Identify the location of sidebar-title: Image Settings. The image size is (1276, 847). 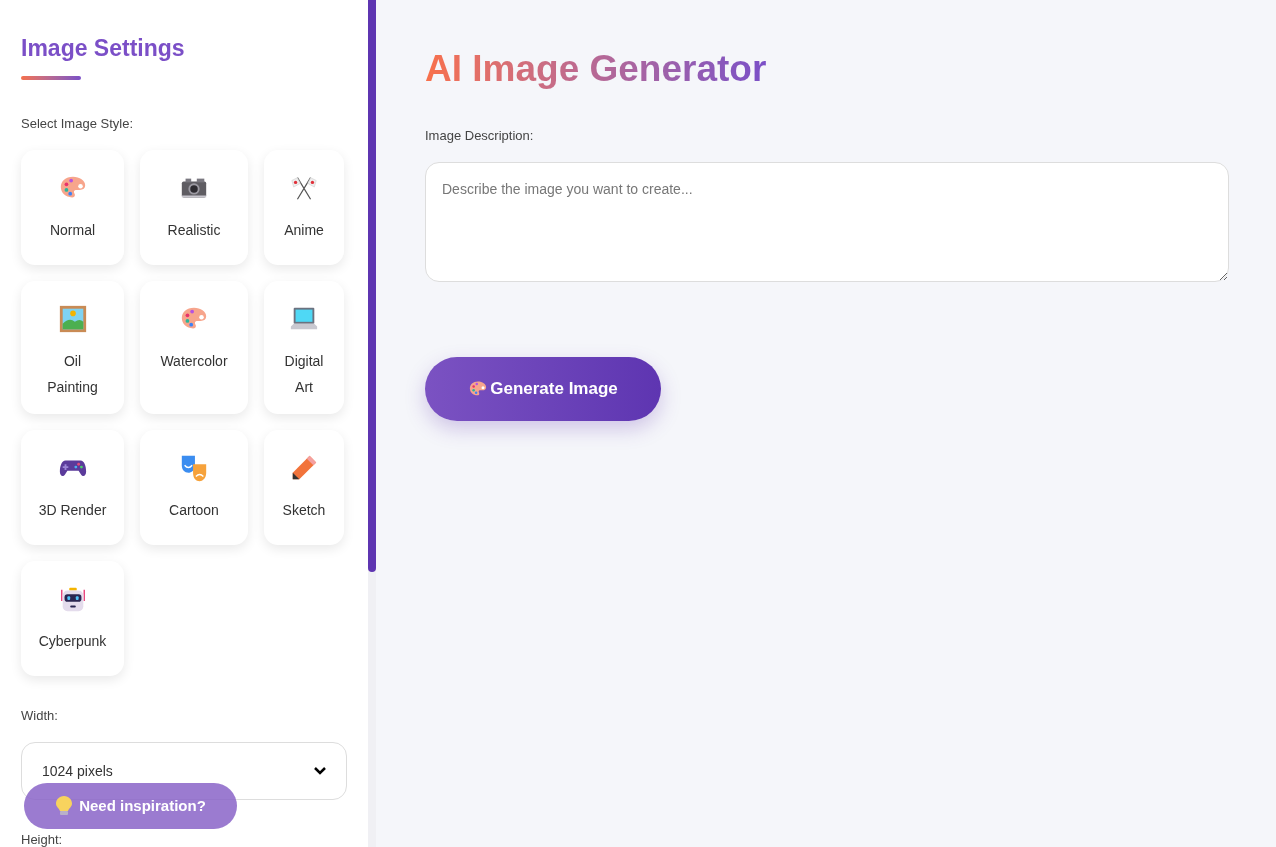
(103, 48).